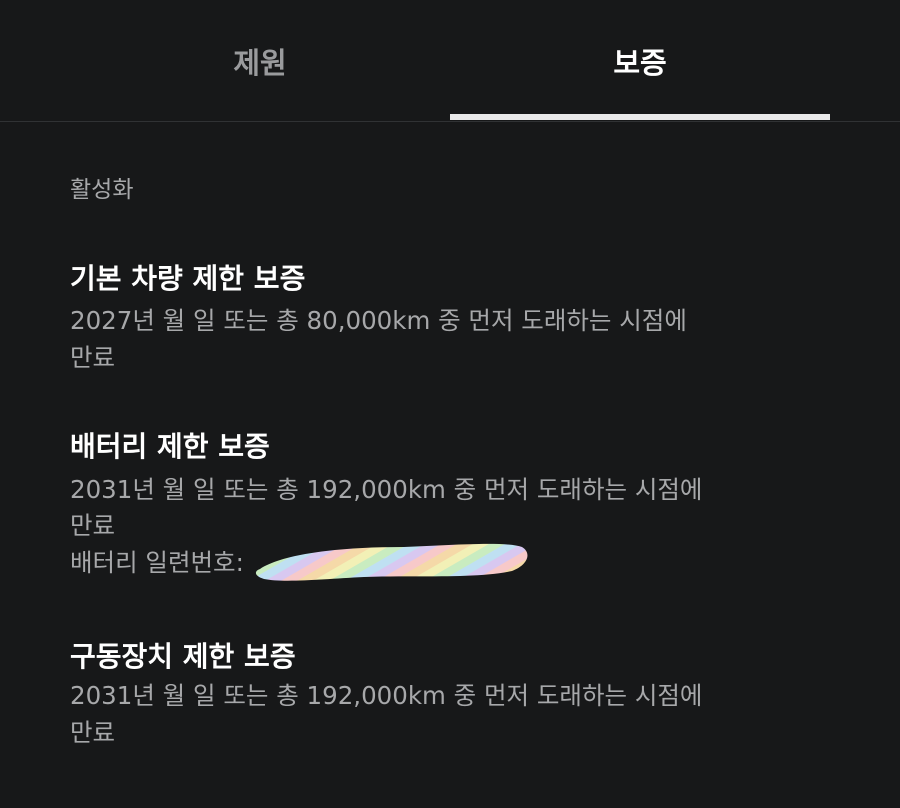 The width and height of the screenshot is (900, 808). What do you see at coordinates (386, 489) in the screenshot?
I see `battery-warranty-expiry: 2031년 월 일 또는 총 192,000km 중 먼저 도래하는 시점에` at bounding box center [386, 489].